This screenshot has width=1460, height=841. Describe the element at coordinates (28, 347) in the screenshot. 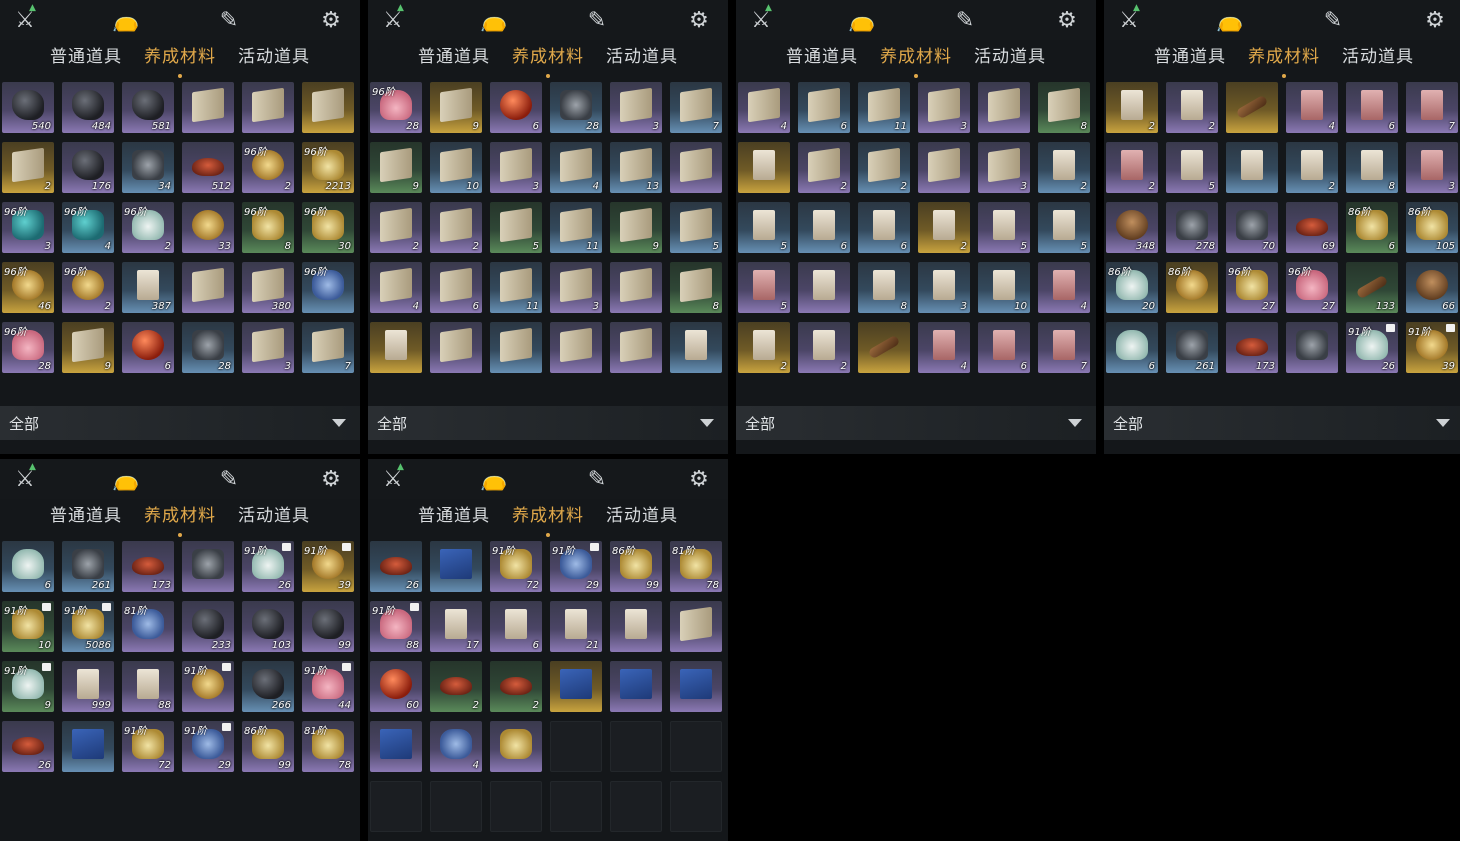

I see `item-slot: 96阶 28` at that location.